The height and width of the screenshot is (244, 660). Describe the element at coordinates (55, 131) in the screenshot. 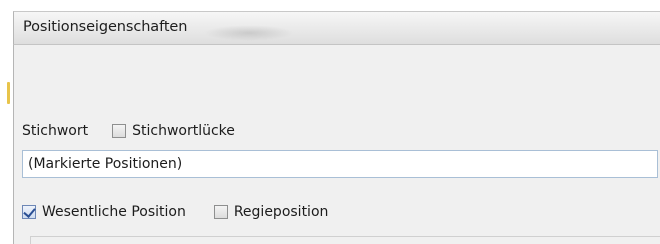

I see `stichwort-label: Stichwort` at that location.